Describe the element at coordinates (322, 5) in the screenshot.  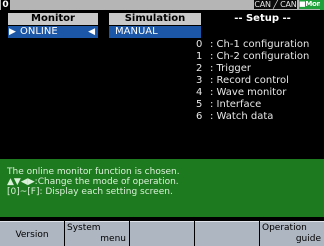
I see `status-edge-indicator` at that location.